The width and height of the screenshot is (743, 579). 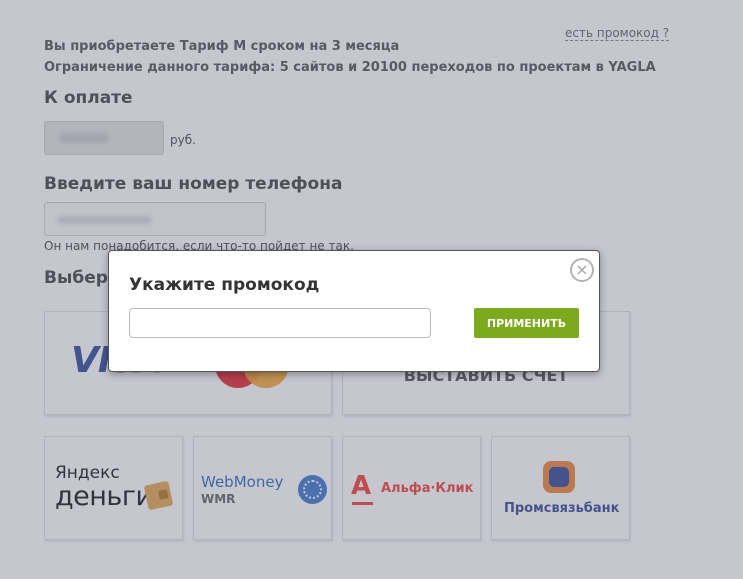 I want to click on apply-button: ПРИМЕНИТЬ, so click(x=526, y=323).